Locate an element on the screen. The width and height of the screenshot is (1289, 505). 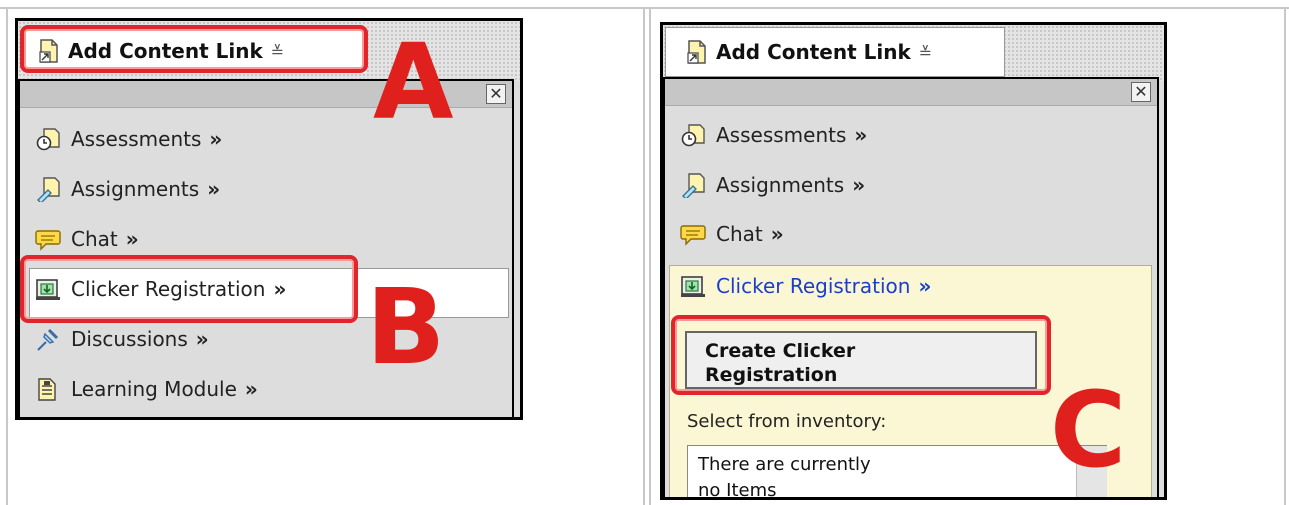
menu-item-learning-module: Learning Module » is located at coordinates (146, 389).